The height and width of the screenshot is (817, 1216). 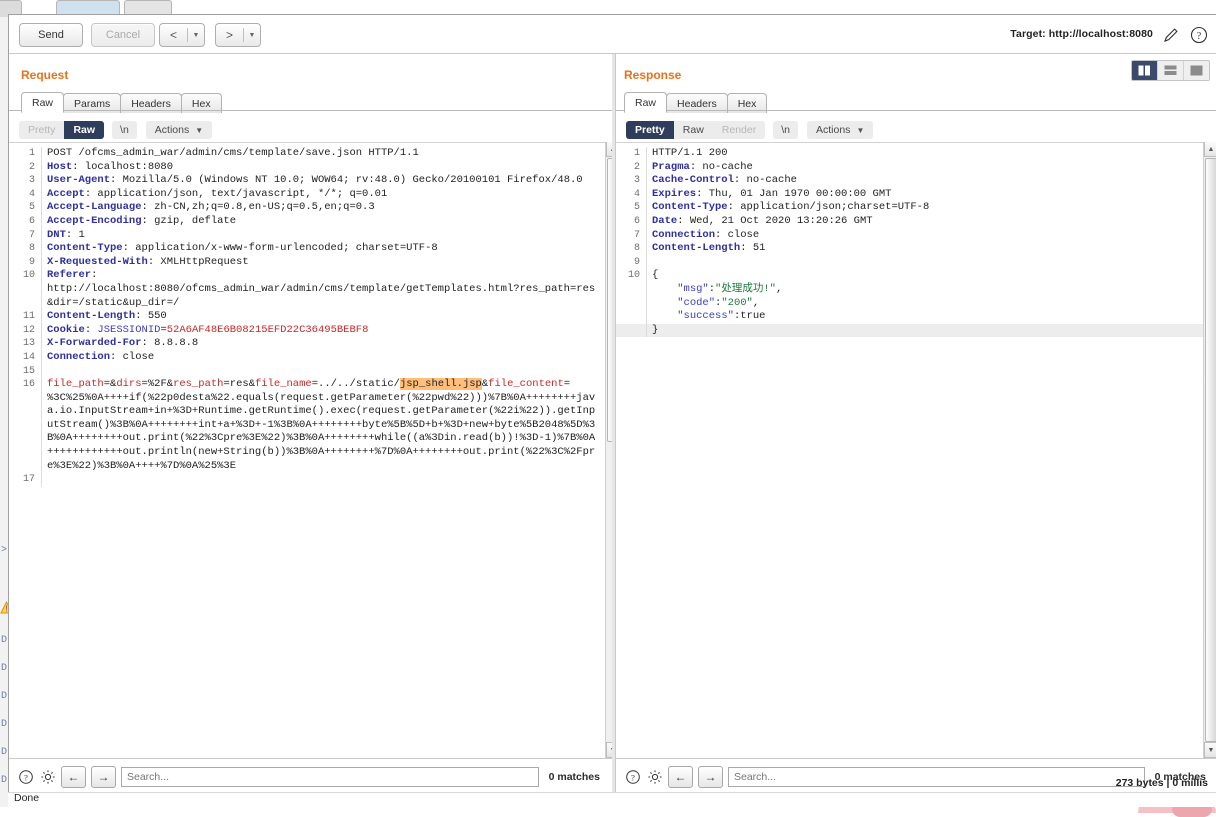 I want to click on tab-request-raw: Raw, so click(x=43, y=102).